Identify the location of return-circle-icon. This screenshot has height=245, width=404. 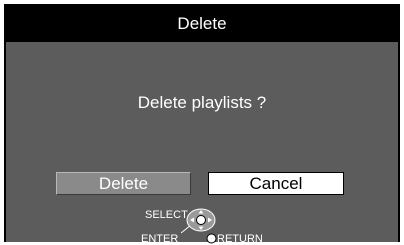
(211, 238).